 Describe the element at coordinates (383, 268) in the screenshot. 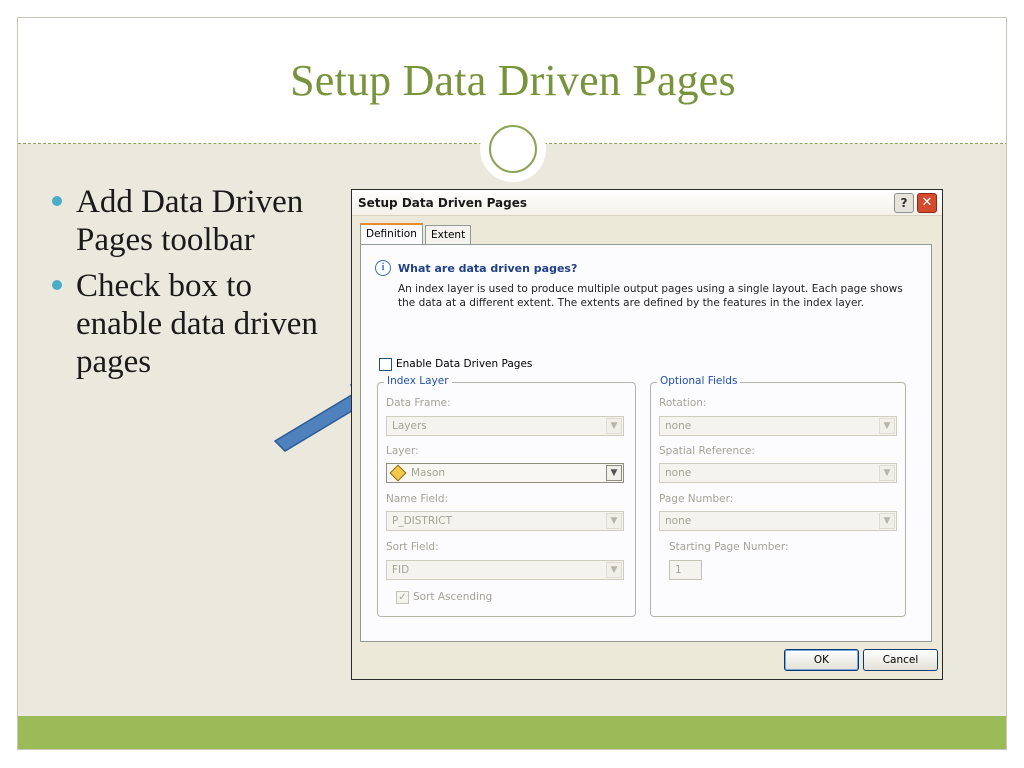

I see `info-icon: i` at that location.